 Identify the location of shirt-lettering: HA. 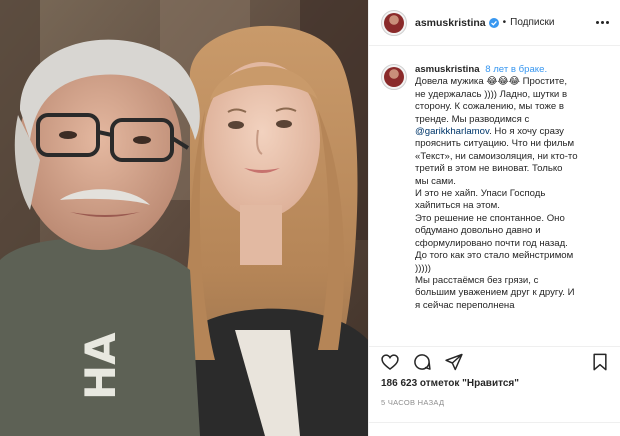
(100, 366).